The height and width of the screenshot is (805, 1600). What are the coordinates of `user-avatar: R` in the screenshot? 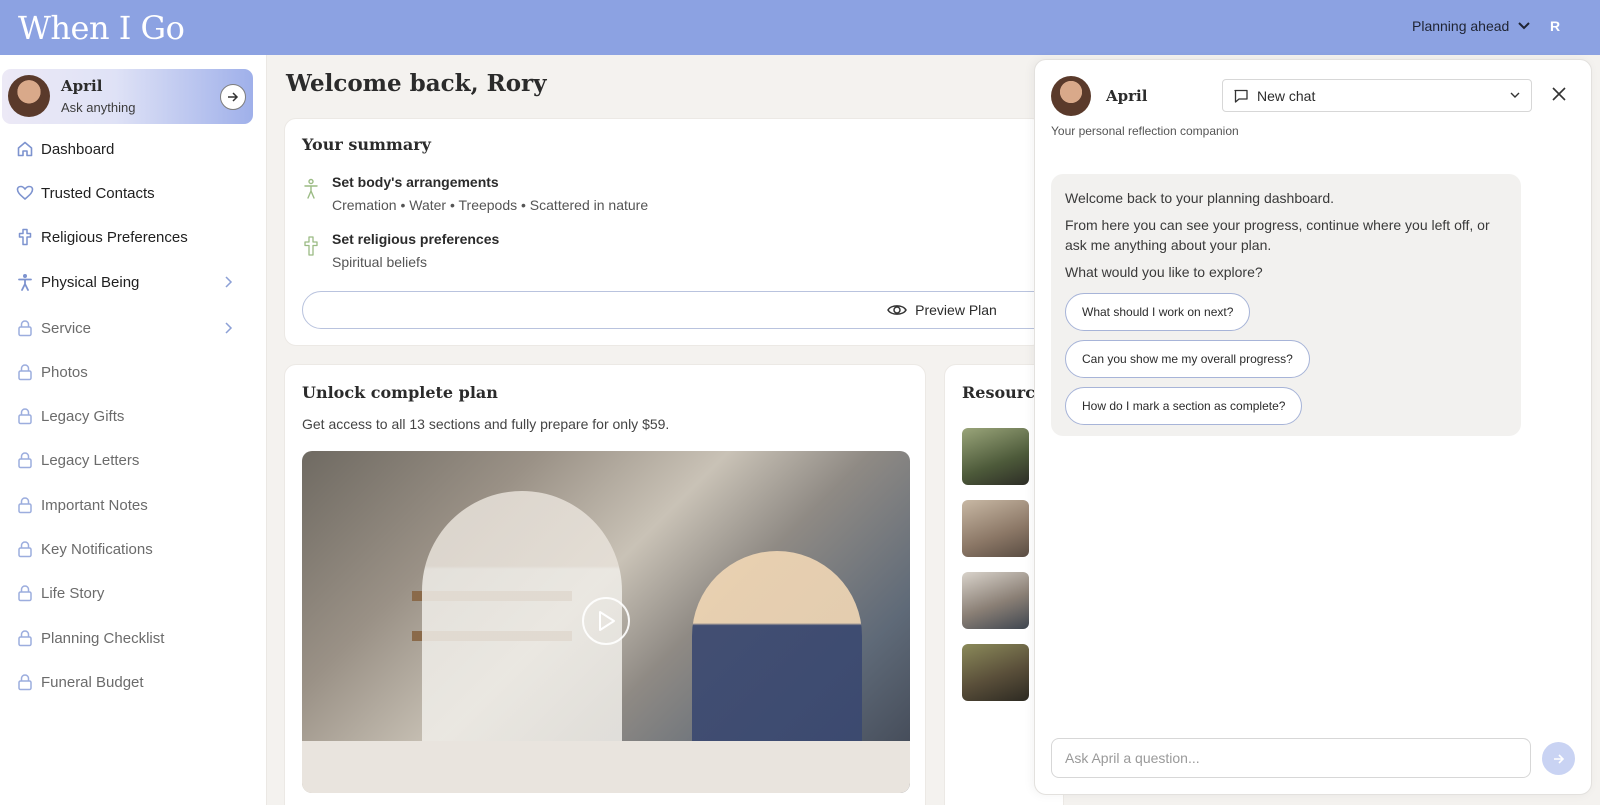 It's located at (1555, 26).